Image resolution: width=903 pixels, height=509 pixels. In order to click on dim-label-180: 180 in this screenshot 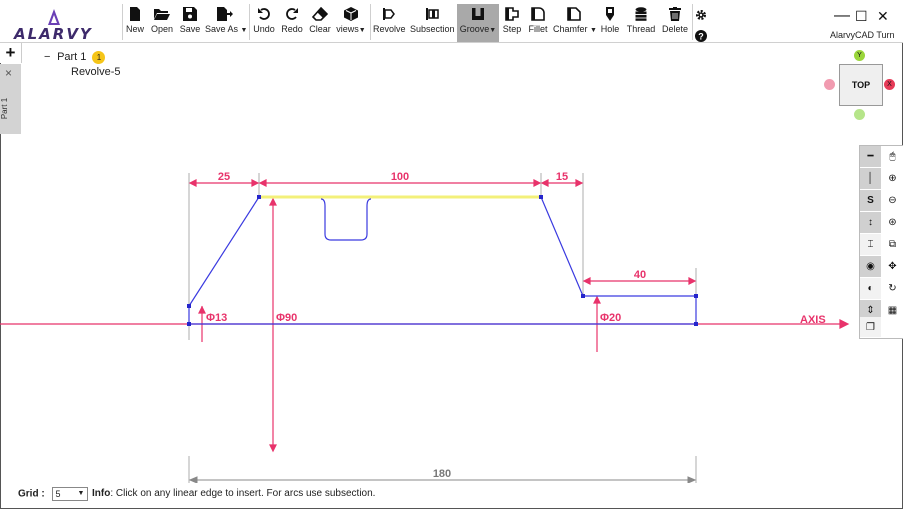, I will do `click(442, 474)`.